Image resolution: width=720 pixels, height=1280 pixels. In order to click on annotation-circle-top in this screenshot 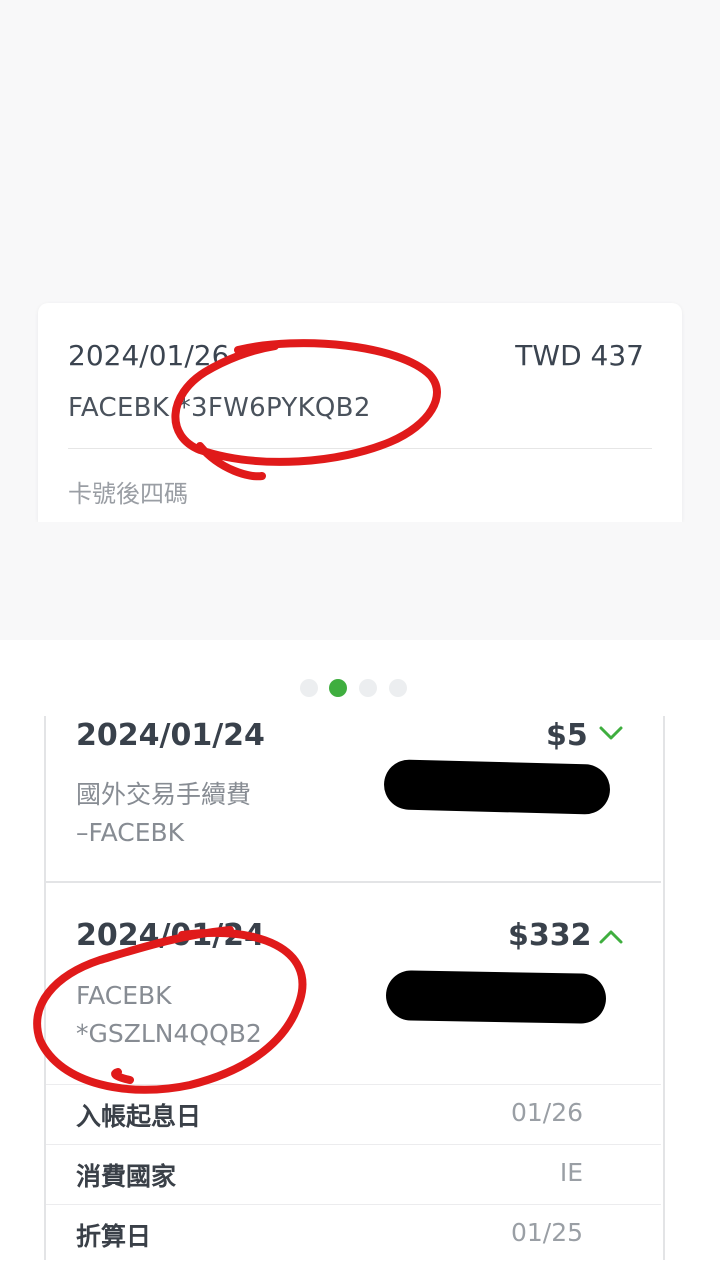, I will do `click(306, 410)`.